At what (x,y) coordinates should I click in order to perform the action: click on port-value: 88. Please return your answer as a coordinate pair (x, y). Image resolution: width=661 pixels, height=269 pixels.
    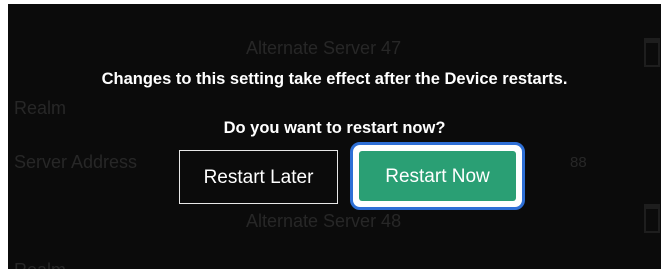
    Looking at the image, I should click on (578, 162).